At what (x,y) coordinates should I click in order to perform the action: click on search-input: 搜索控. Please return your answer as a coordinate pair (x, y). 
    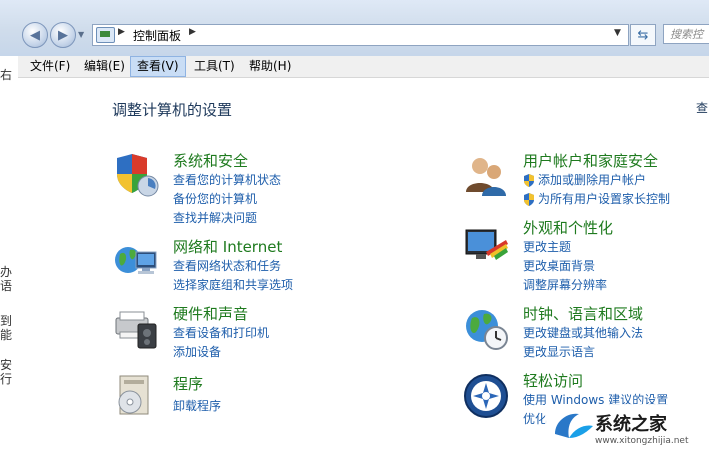
    Looking at the image, I should click on (686, 34).